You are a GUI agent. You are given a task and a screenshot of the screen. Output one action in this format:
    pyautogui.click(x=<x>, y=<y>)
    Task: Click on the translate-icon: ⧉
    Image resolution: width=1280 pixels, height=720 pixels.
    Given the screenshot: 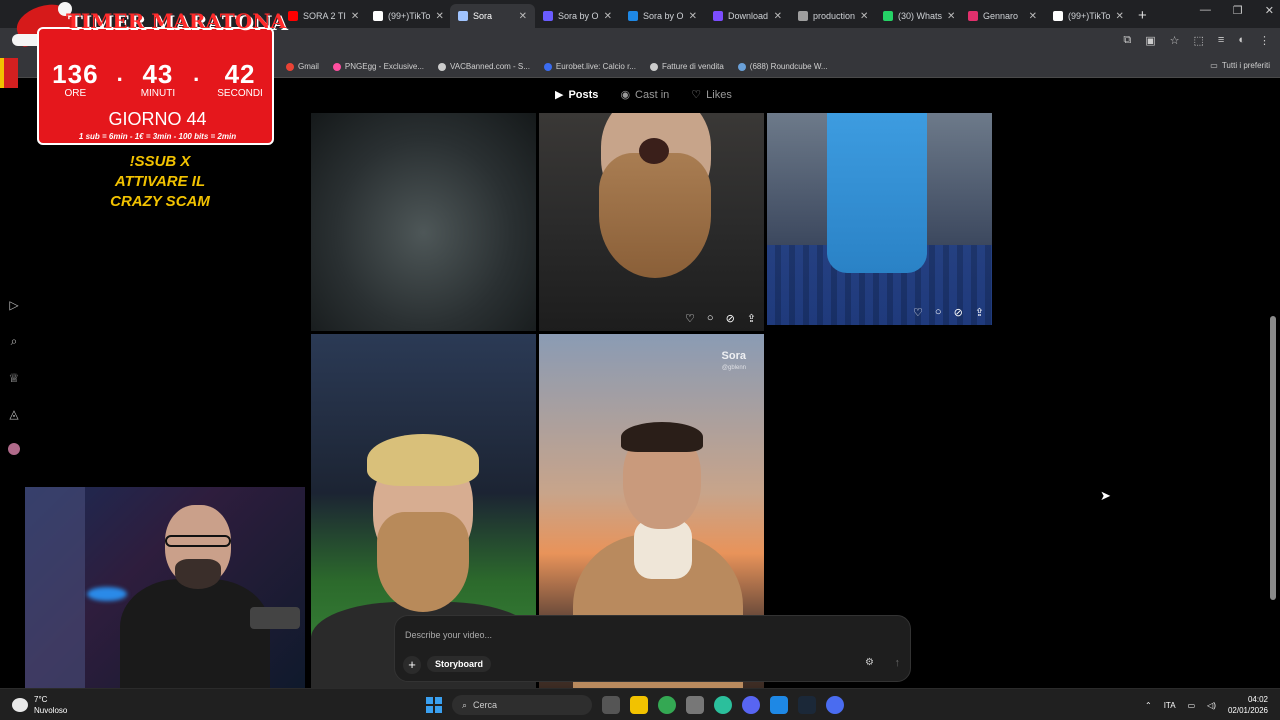 What is the action you would take?
    pyautogui.click(x=1127, y=40)
    